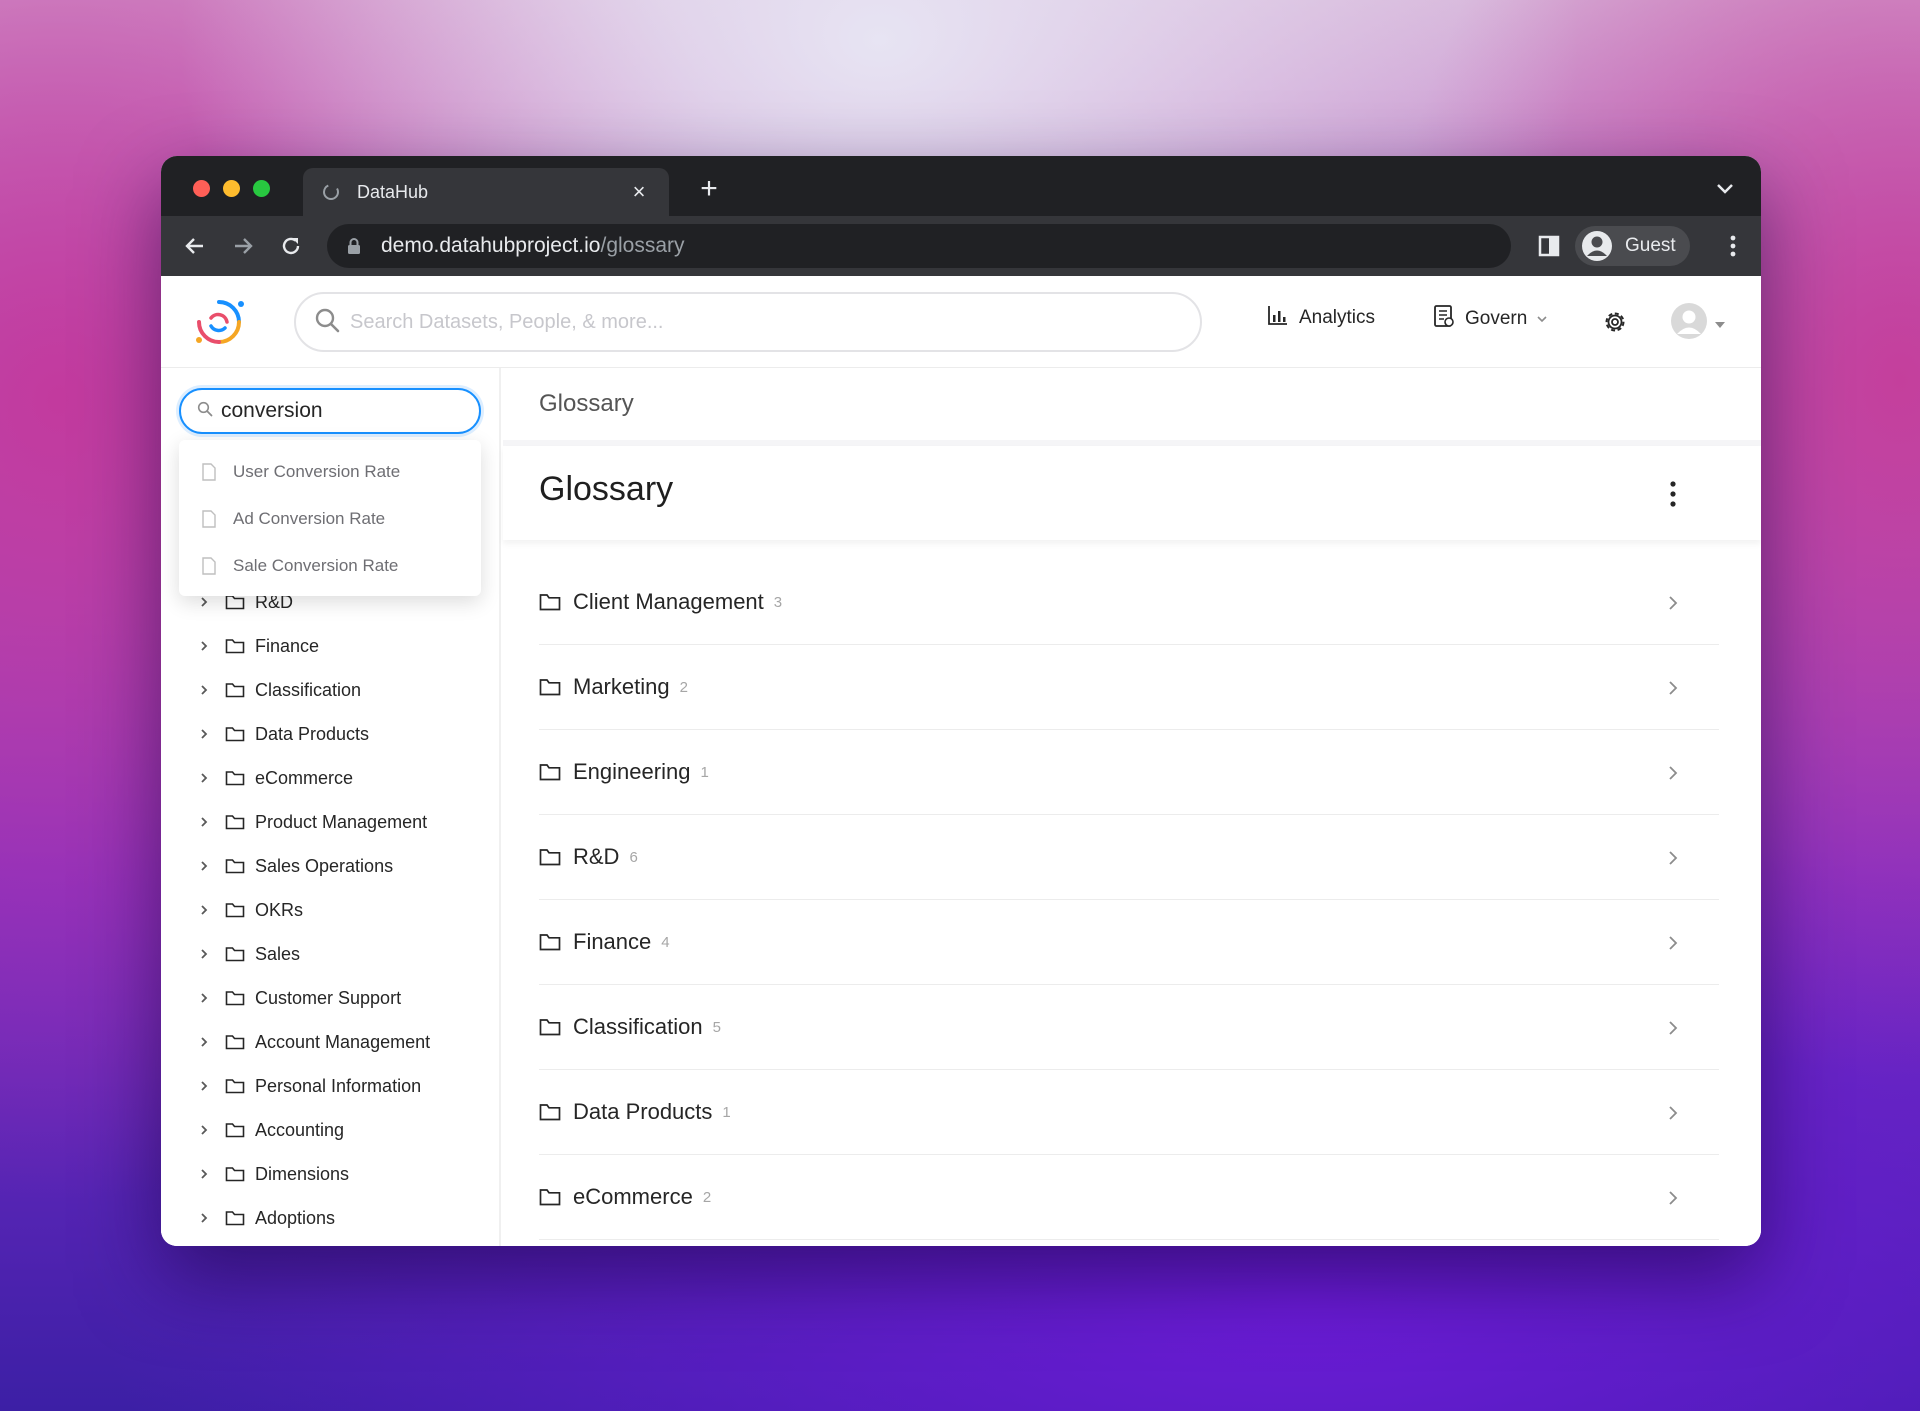 The height and width of the screenshot is (1411, 1920). I want to click on tree-item: Sales Operations, so click(295, 866).